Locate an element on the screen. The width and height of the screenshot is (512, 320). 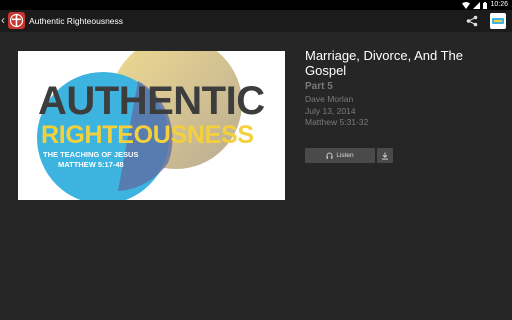
church-logo-icon is located at coordinates (16, 20).